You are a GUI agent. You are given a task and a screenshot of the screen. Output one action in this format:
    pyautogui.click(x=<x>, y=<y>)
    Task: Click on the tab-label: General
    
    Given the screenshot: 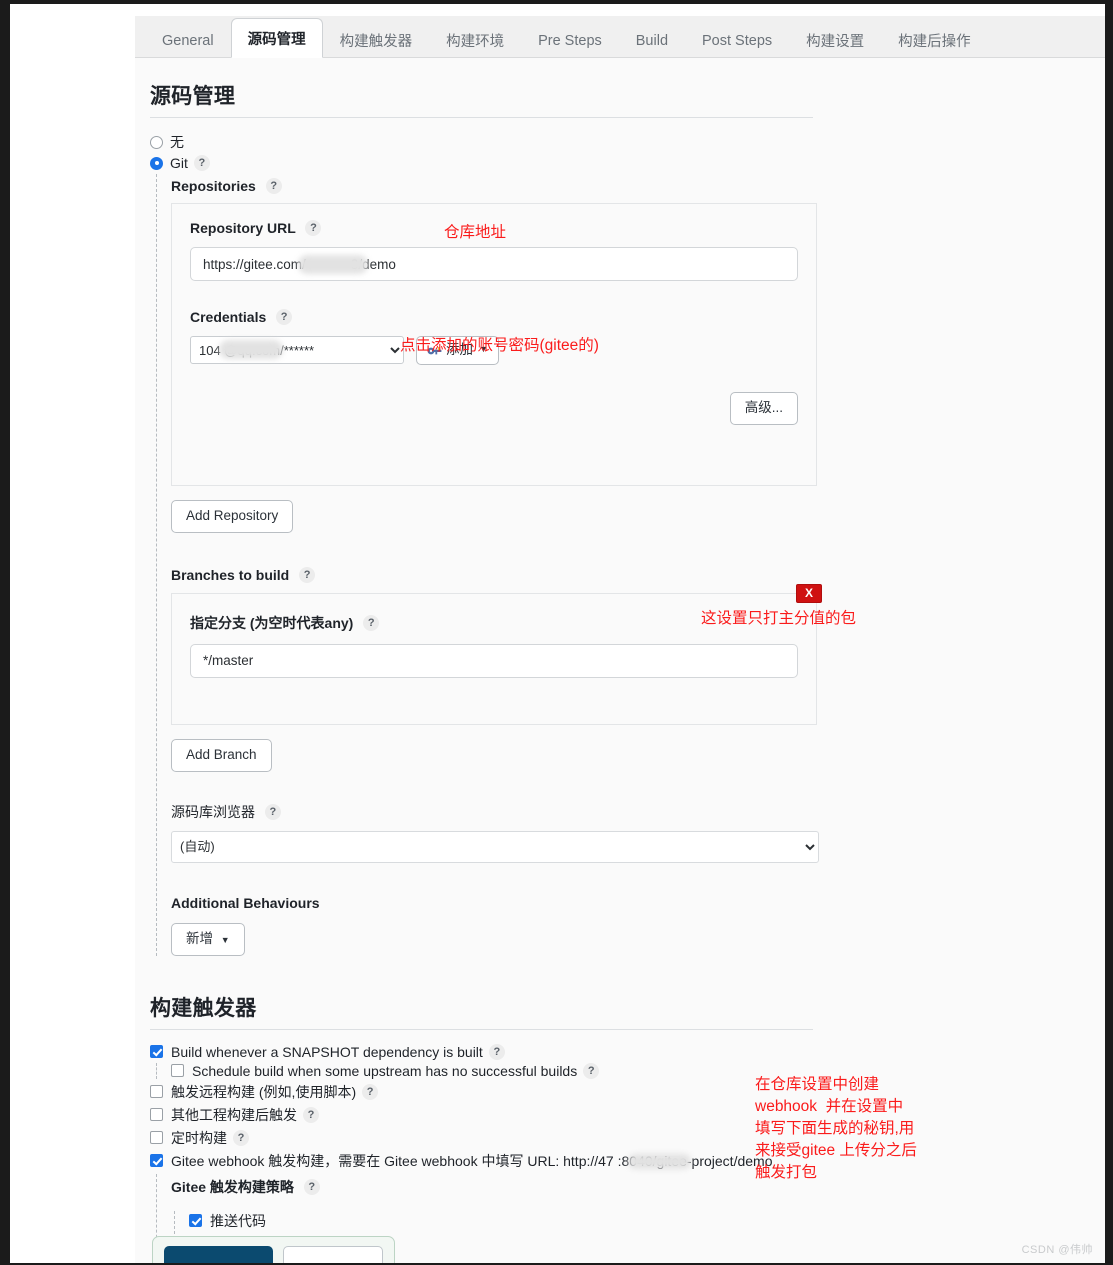 What is the action you would take?
    pyautogui.click(x=188, y=40)
    